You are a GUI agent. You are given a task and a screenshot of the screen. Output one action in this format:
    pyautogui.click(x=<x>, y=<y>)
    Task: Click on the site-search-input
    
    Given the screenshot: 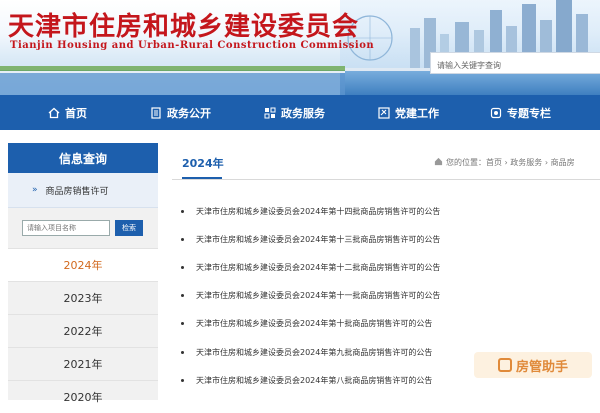 What is the action you would take?
    pyautogui.click(x=515, y=65)
    